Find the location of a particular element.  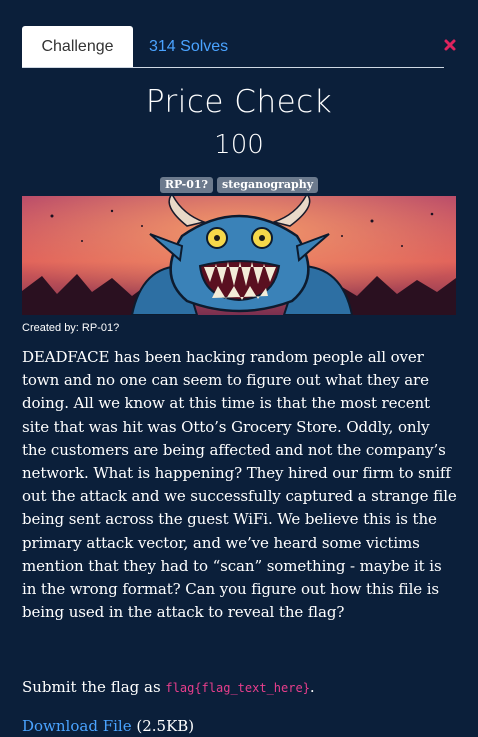

submit-instructions: Submit the flag as flag{flag_text_here}. is located at coordinates (168, 687).